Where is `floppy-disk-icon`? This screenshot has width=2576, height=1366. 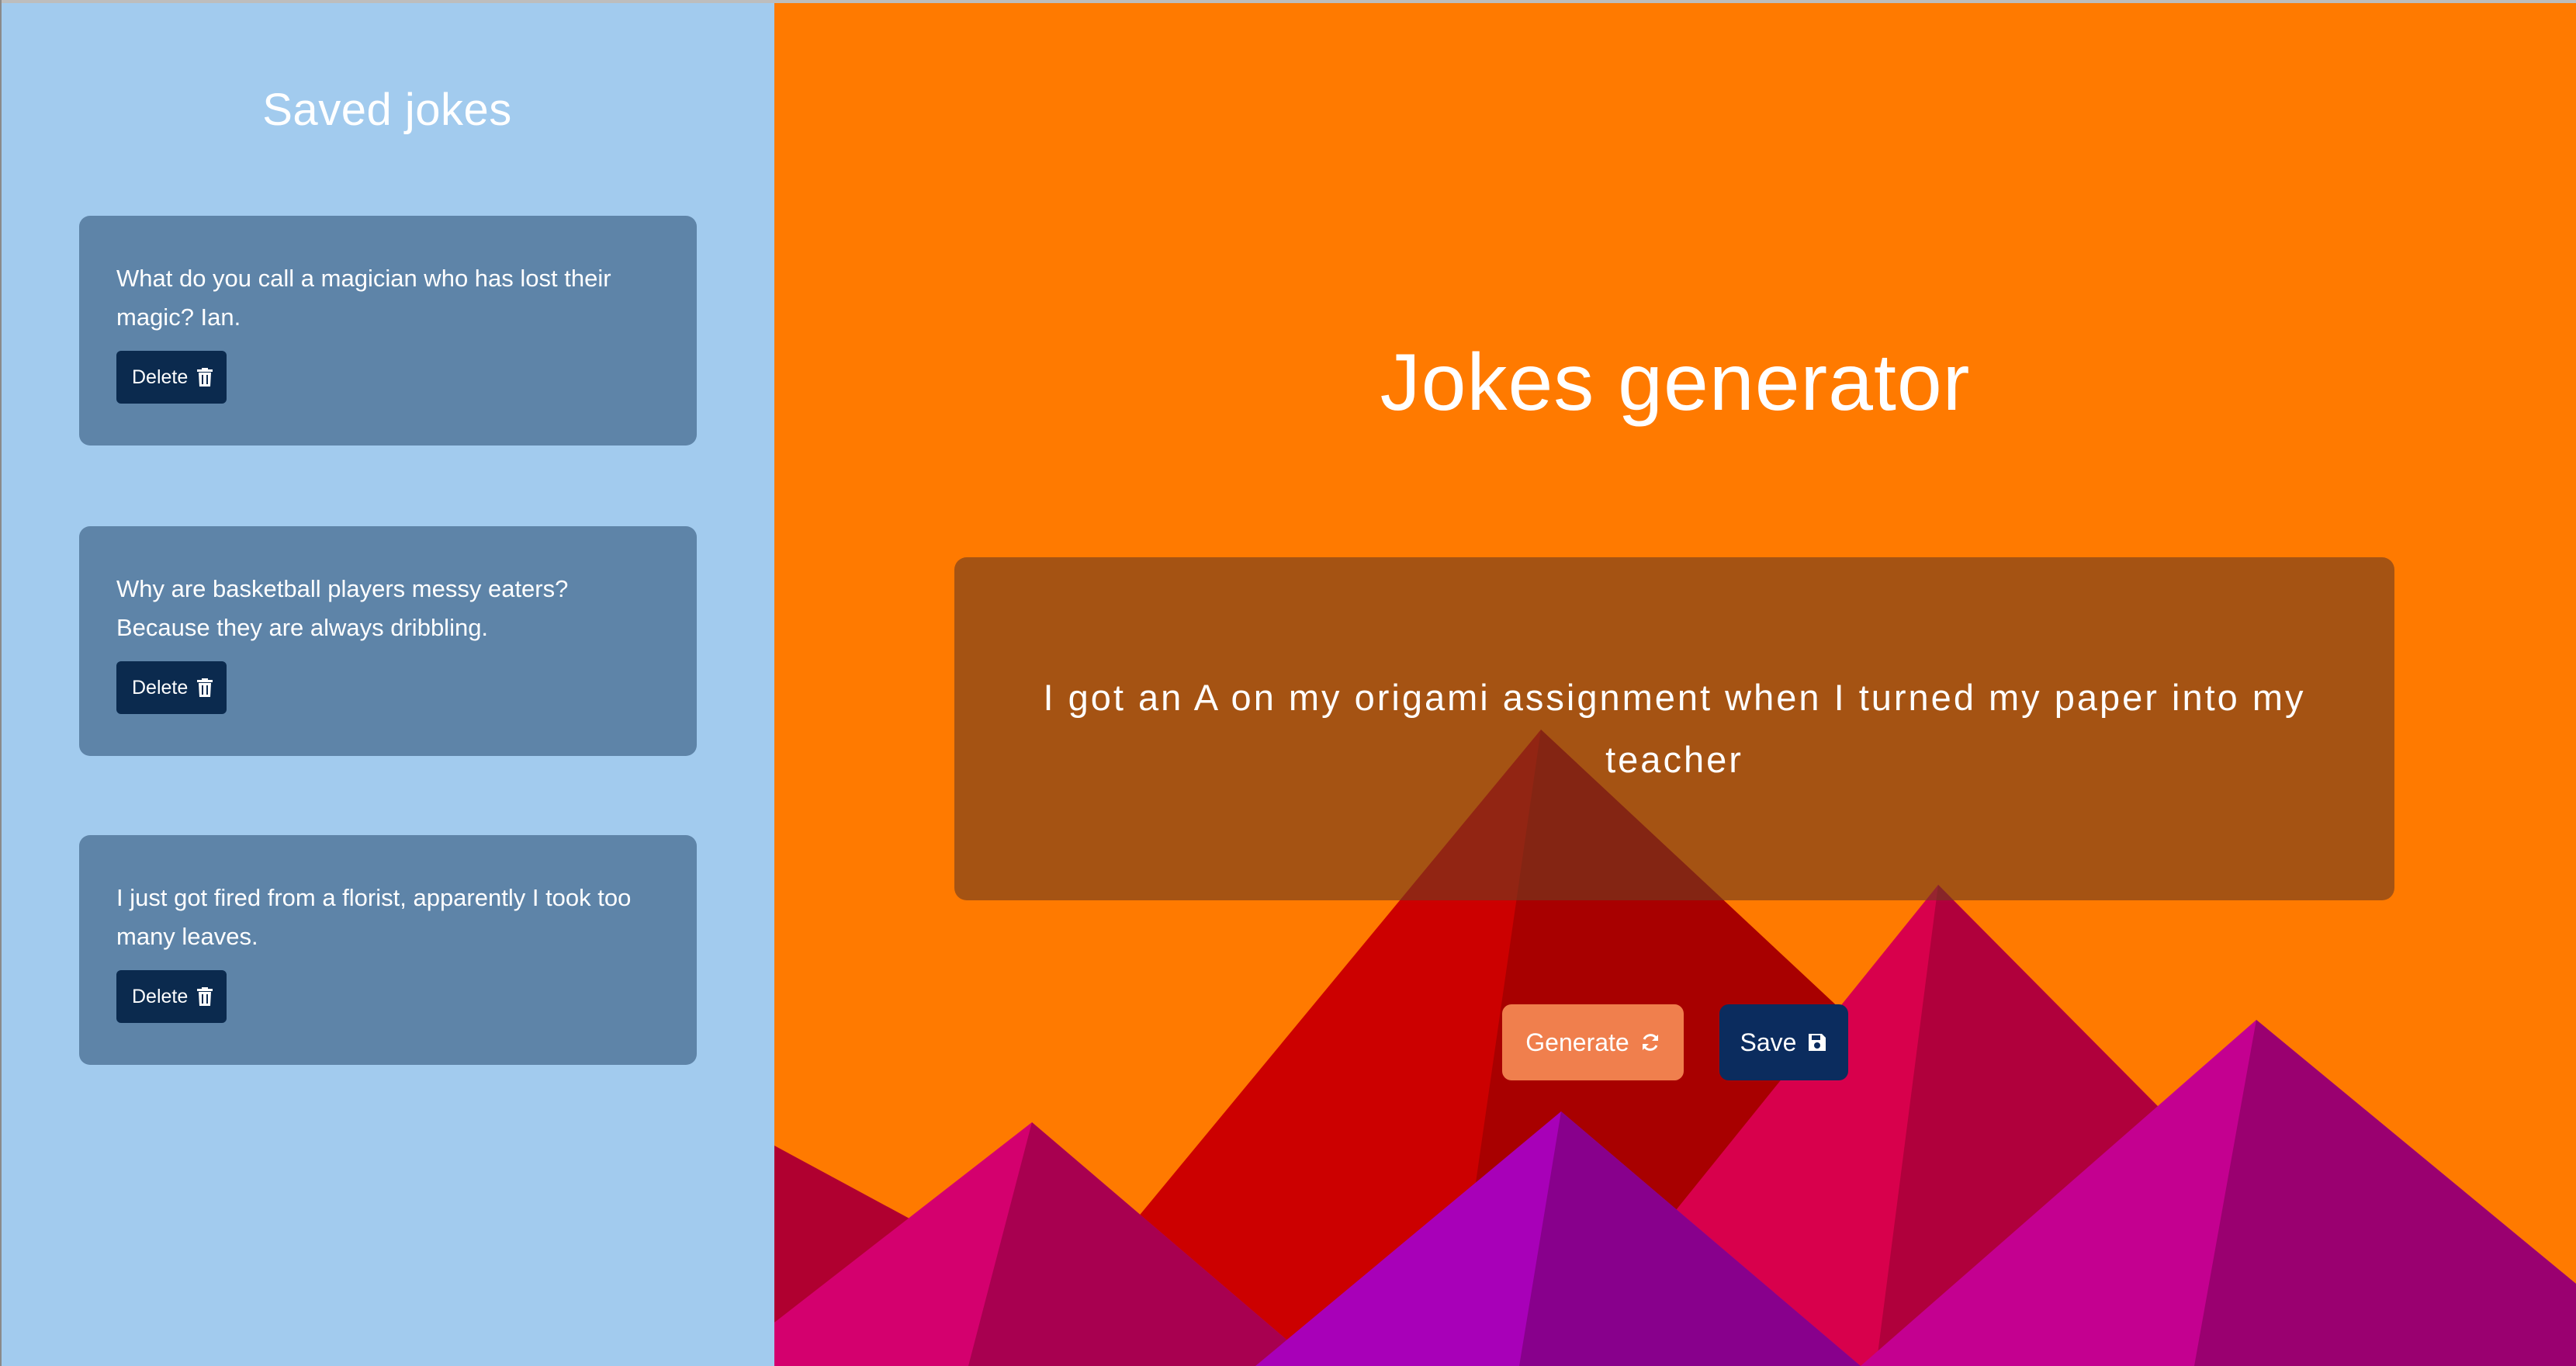
floppy-disk-icon is located at coordinates (1817, 1042).